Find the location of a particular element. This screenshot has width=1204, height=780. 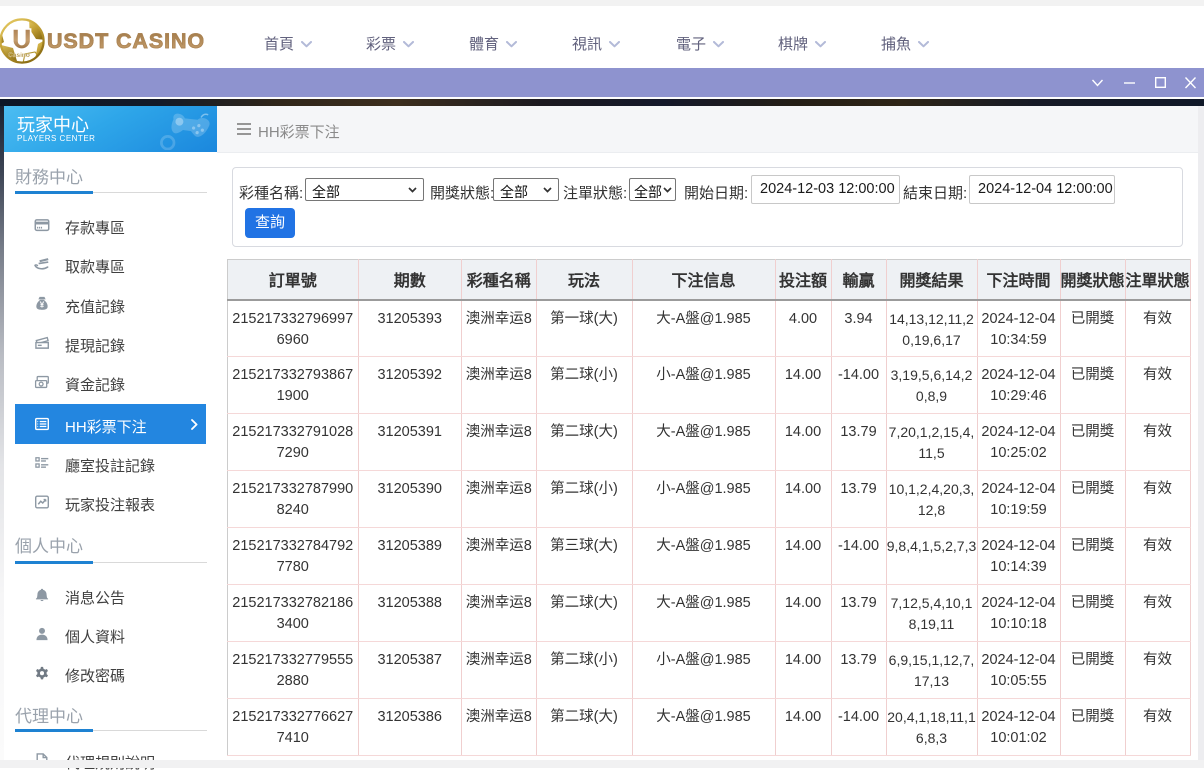

svg-text: Casino is located at coordinates (19, 55).